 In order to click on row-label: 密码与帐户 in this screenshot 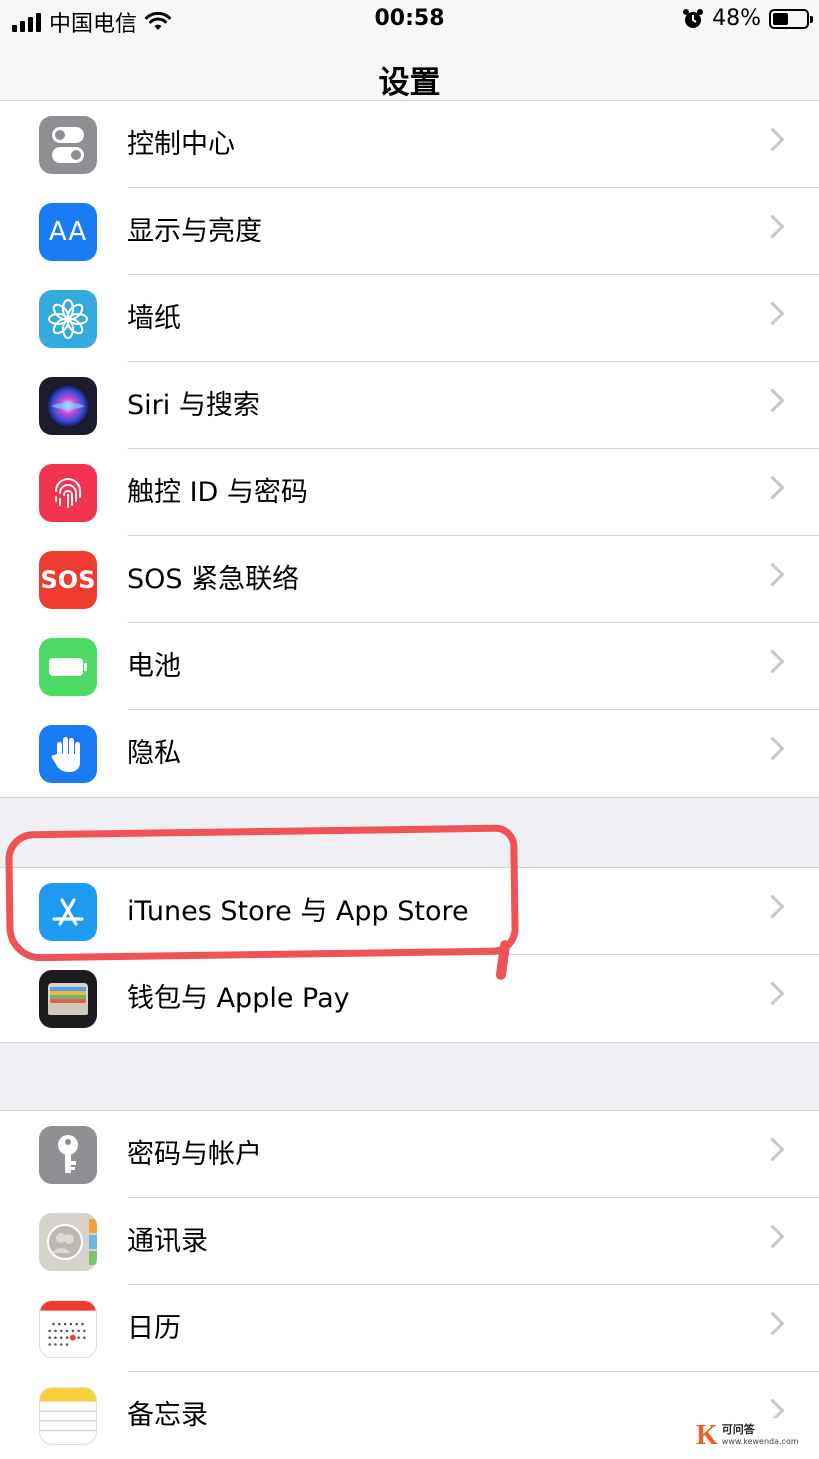, I will do `click(194, 1154)`.